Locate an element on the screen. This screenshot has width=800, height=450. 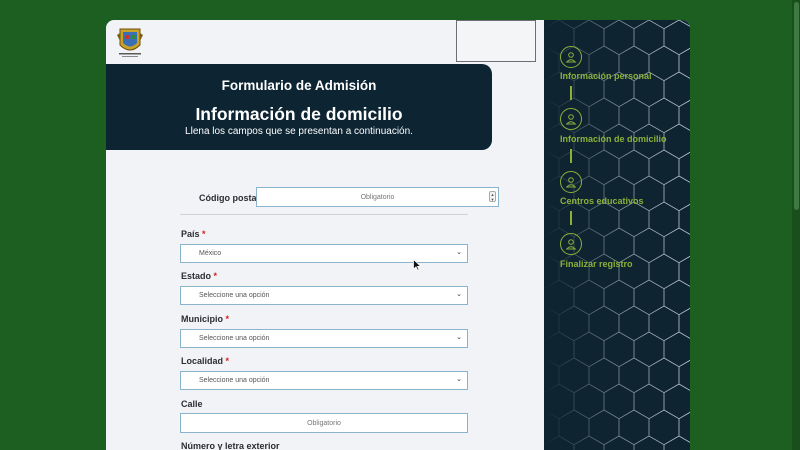
postal-code-input: Obligatorio ▲ ▼ is located at coordinates (377, 197).